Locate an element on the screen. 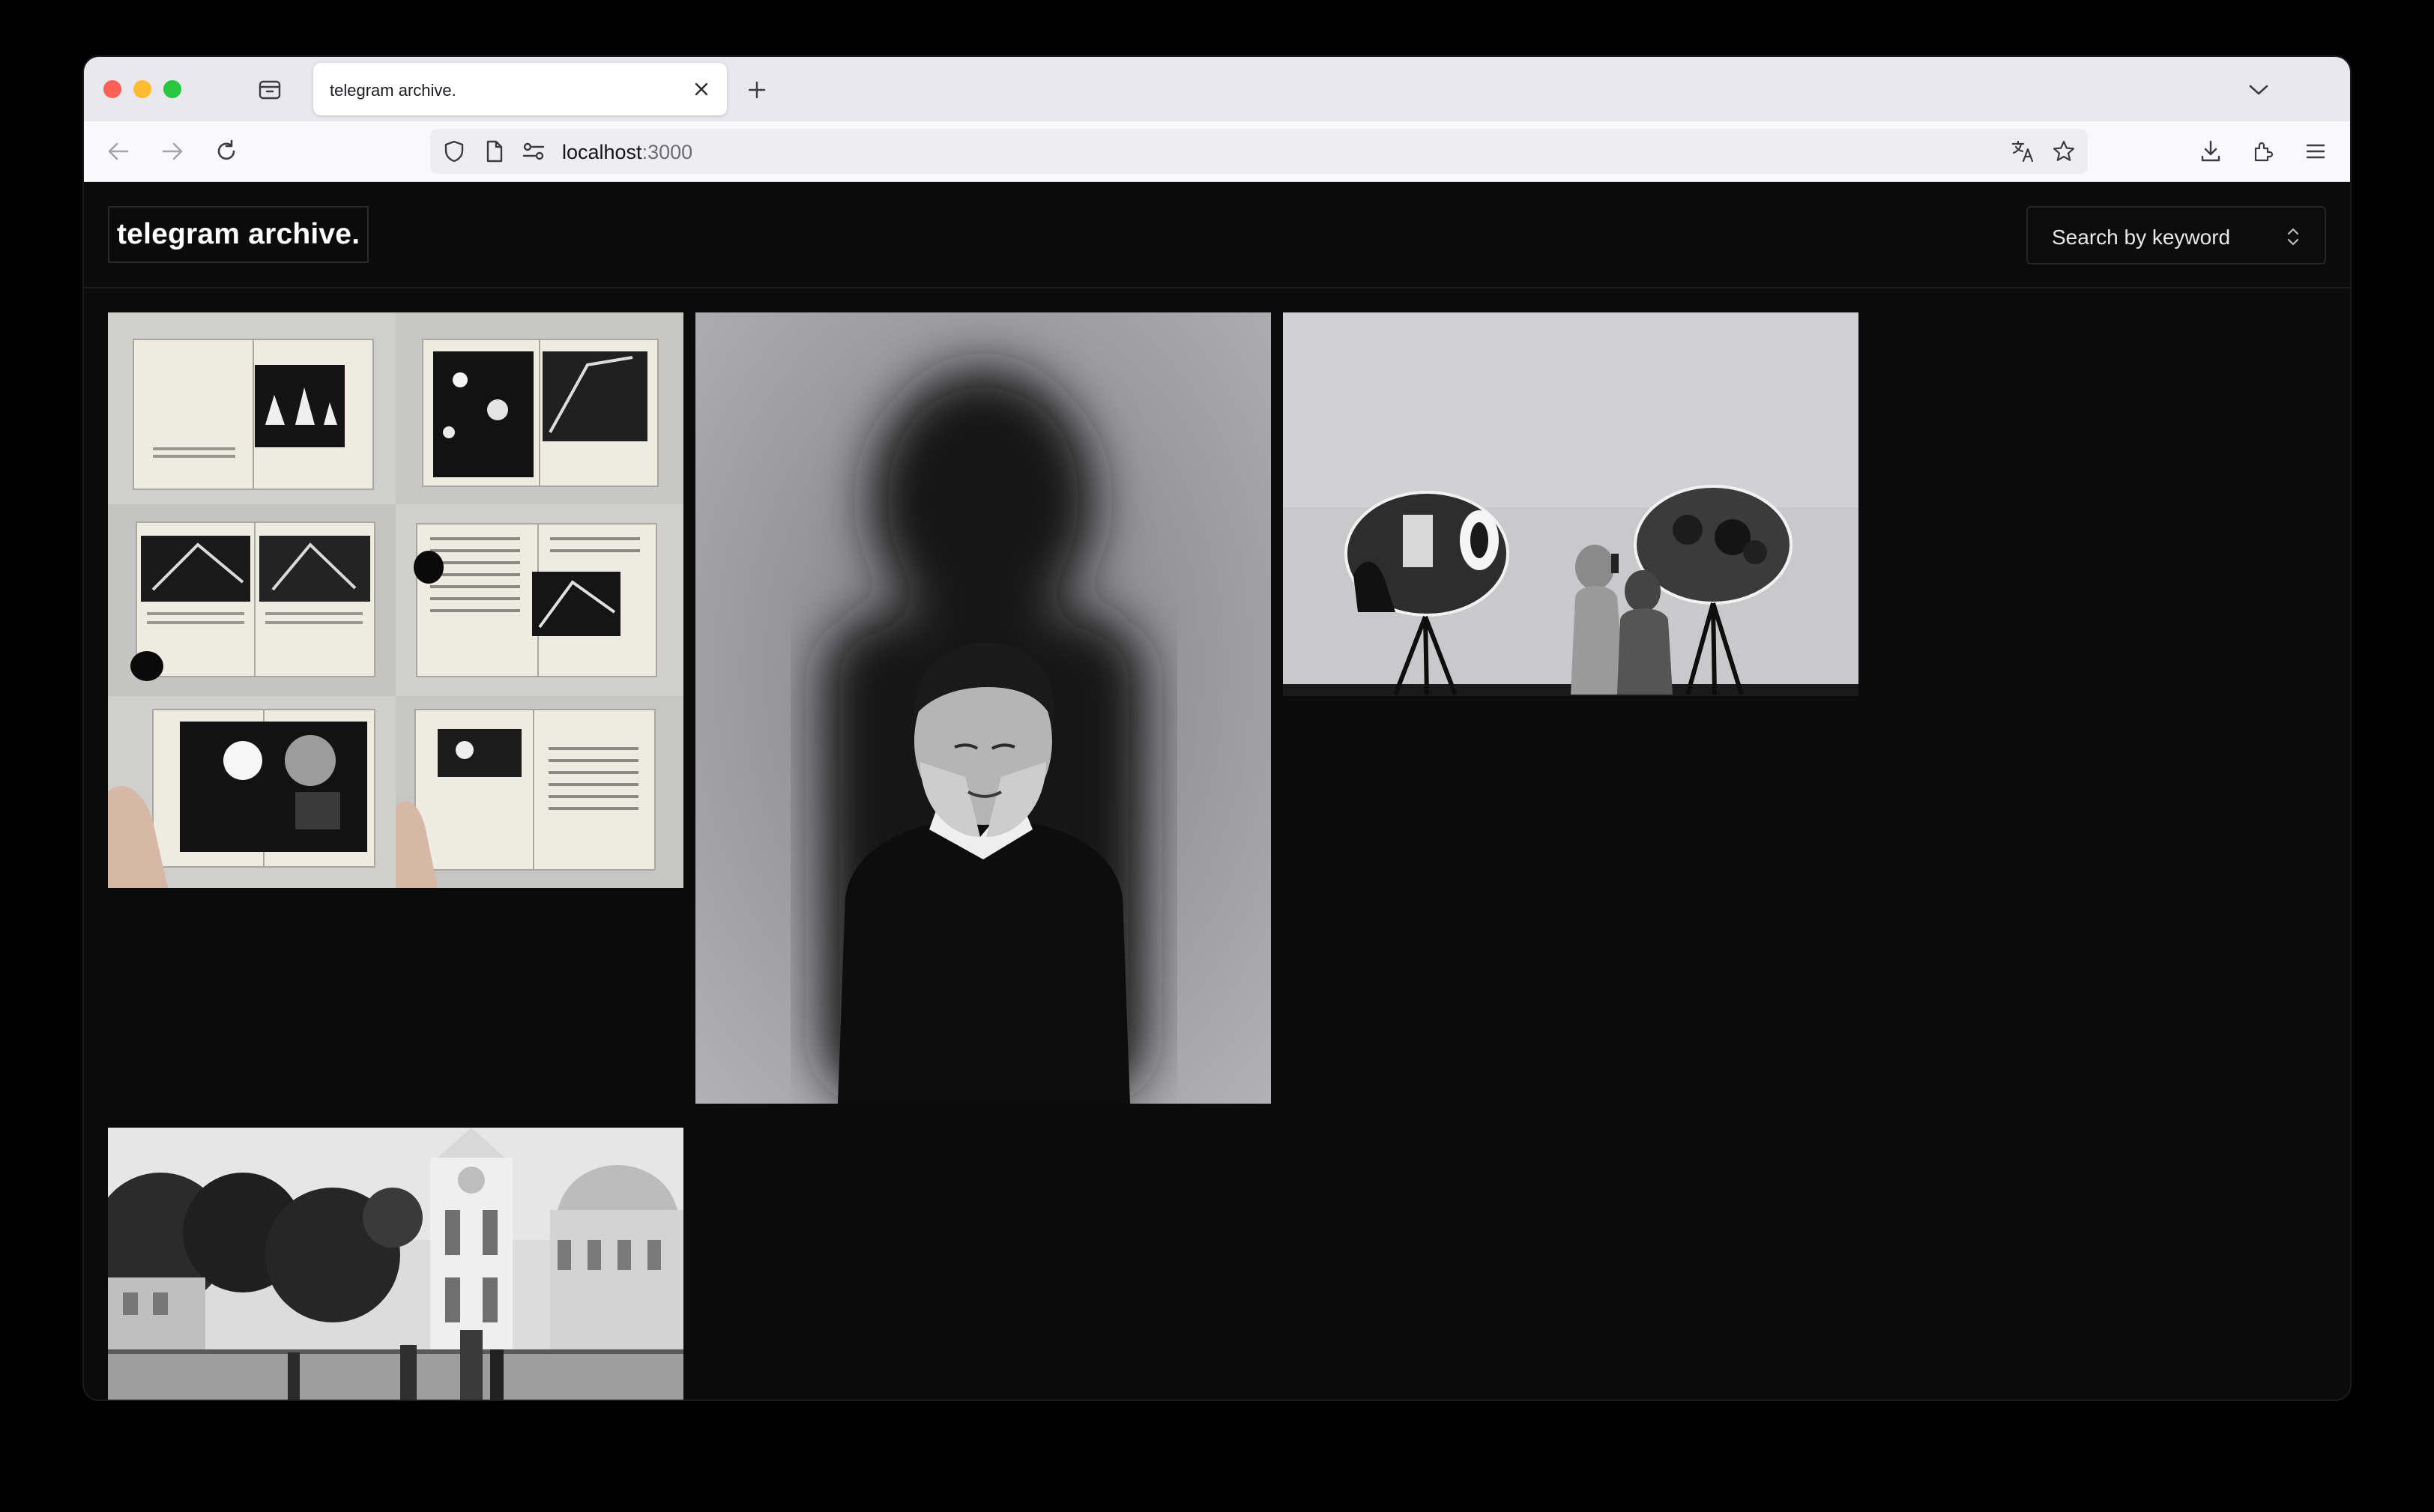  tab-title: telegram archive. is located at coordinates (393, 90).